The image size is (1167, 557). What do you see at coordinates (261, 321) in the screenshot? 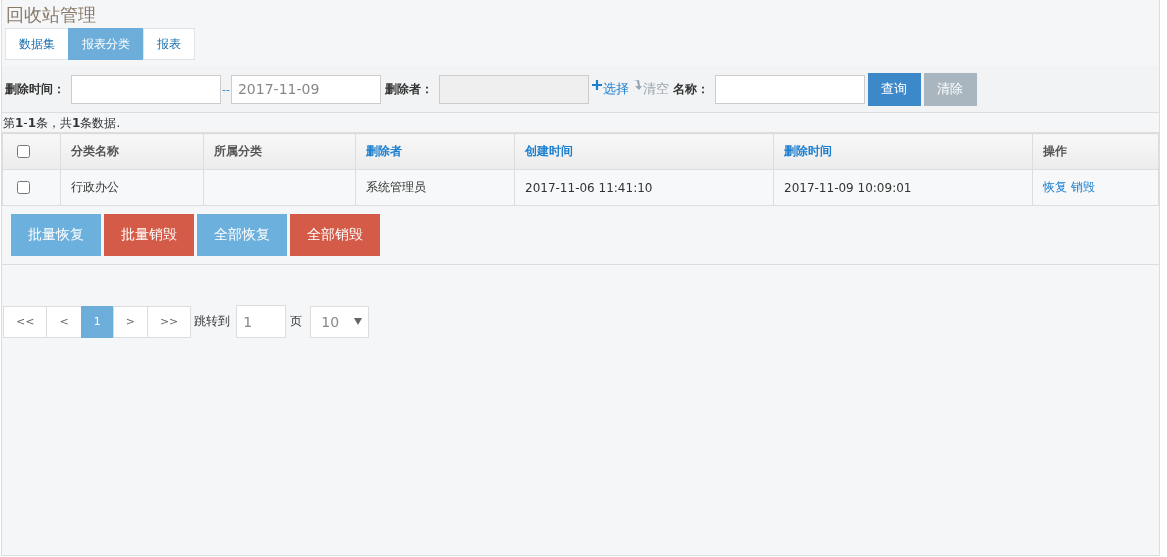
I see `page-number-field: 1` at bounding box center [261, 321].